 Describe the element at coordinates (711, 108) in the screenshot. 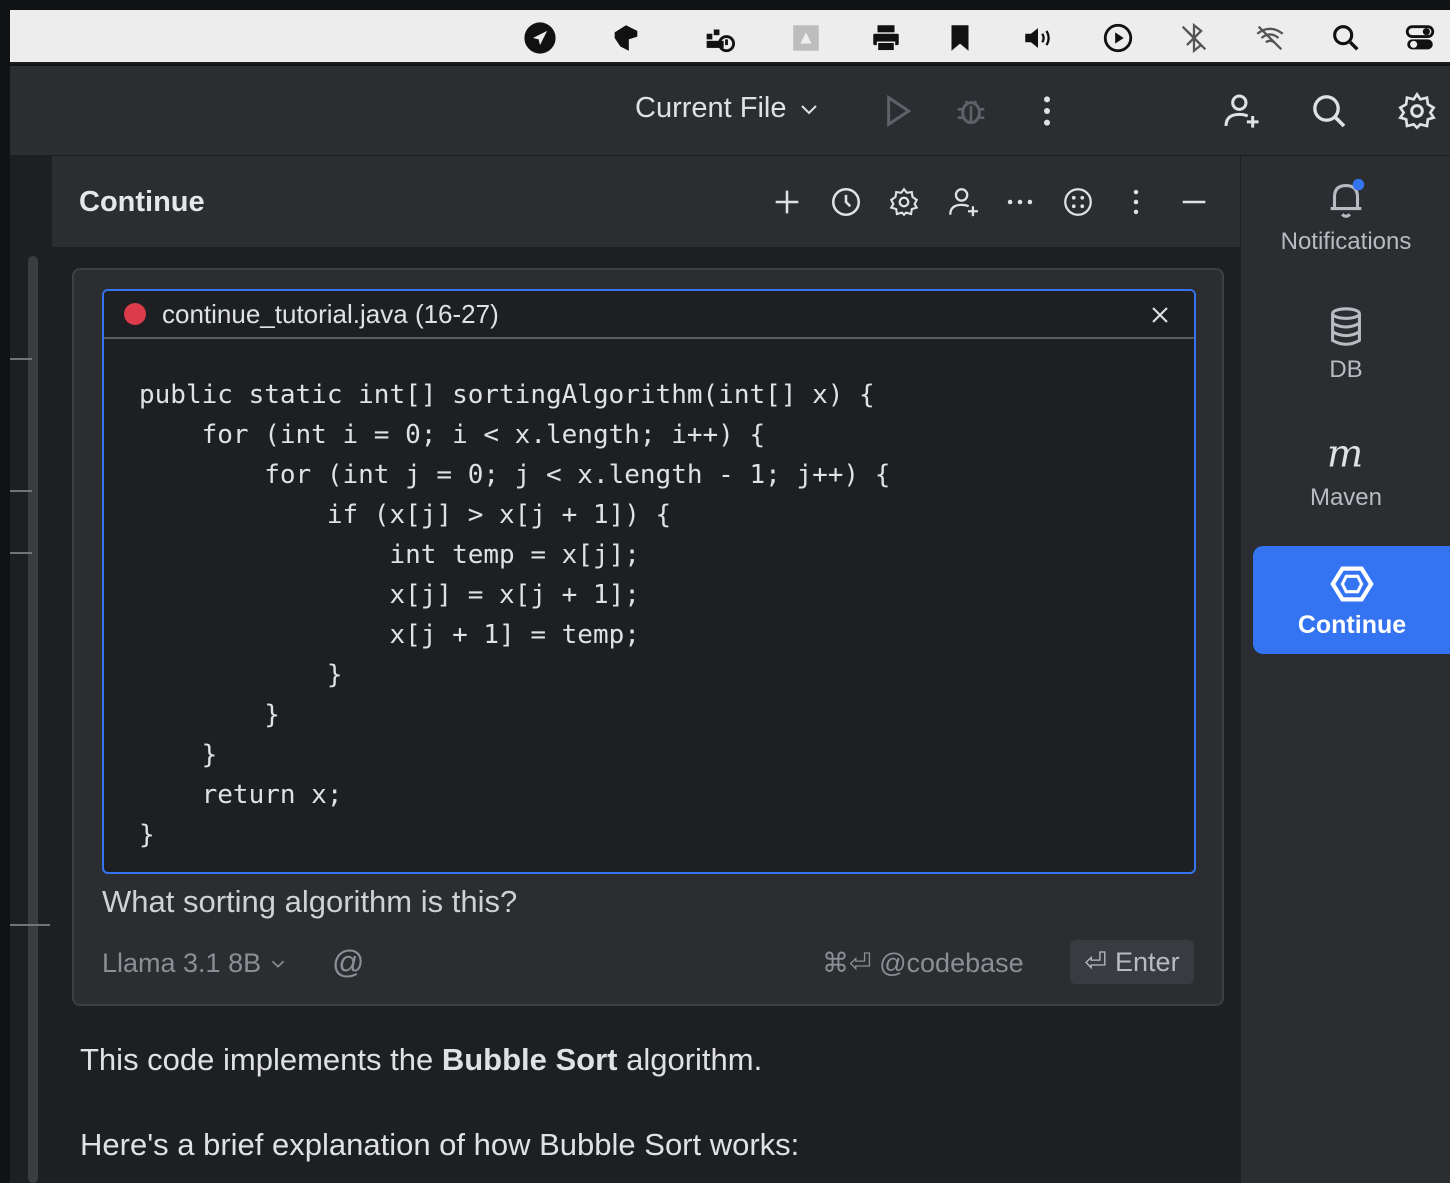

I see `run-config-label: Current File` at that location.